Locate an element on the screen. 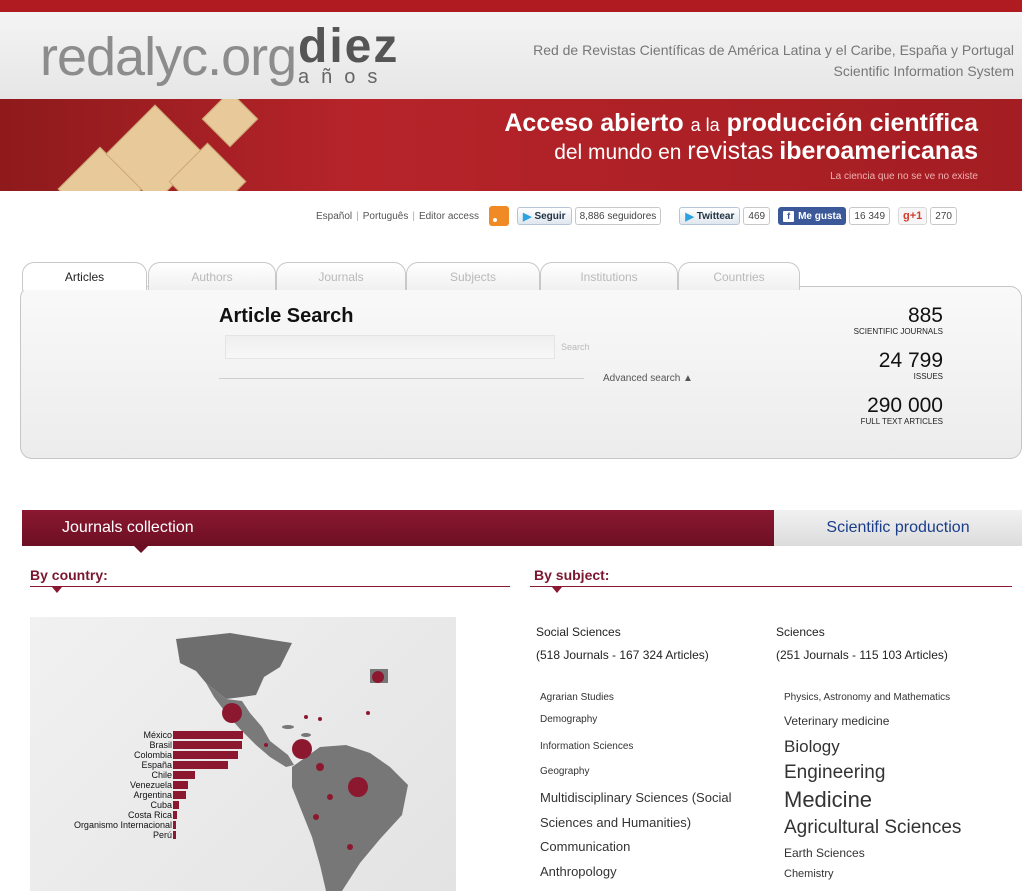 This screenshot has height=891, width=1022. country-label: Cuba is located at coordinates (161, 805).